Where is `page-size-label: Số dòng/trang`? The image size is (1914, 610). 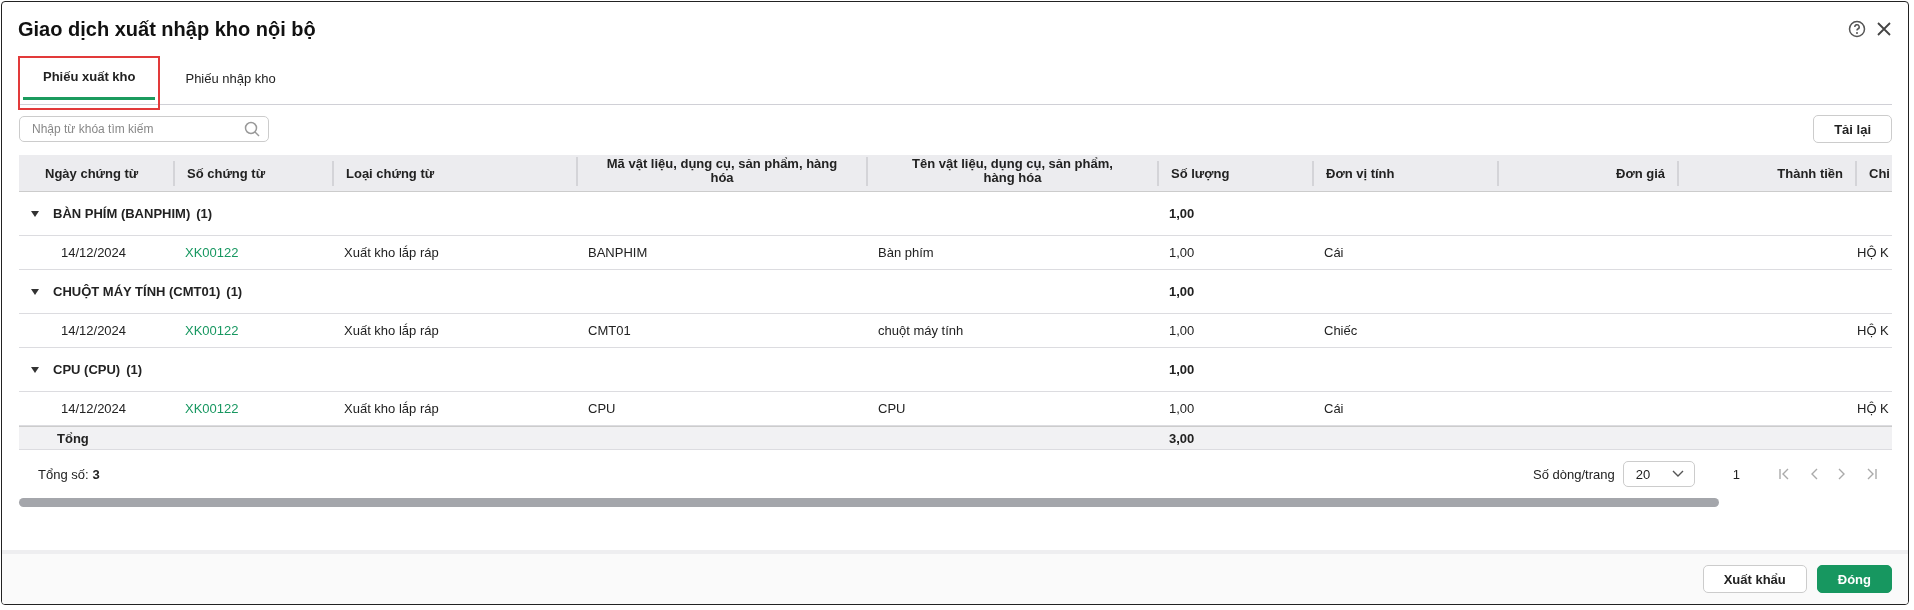
page-size-label: Số dòng/trang is located at coordinates (1574, 474).